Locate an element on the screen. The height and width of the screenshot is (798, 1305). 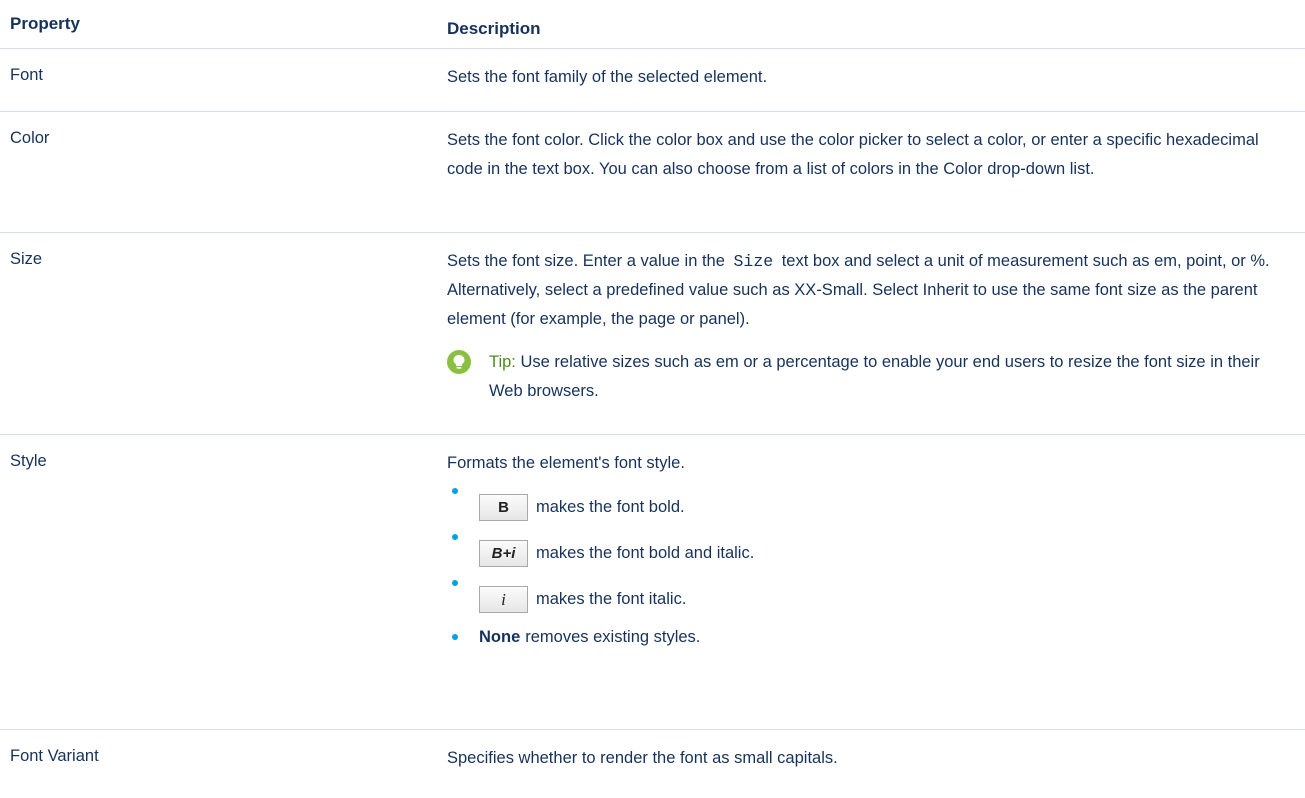
style-item-text: makes the font bold and italic. is located at coordinates (645, 552).